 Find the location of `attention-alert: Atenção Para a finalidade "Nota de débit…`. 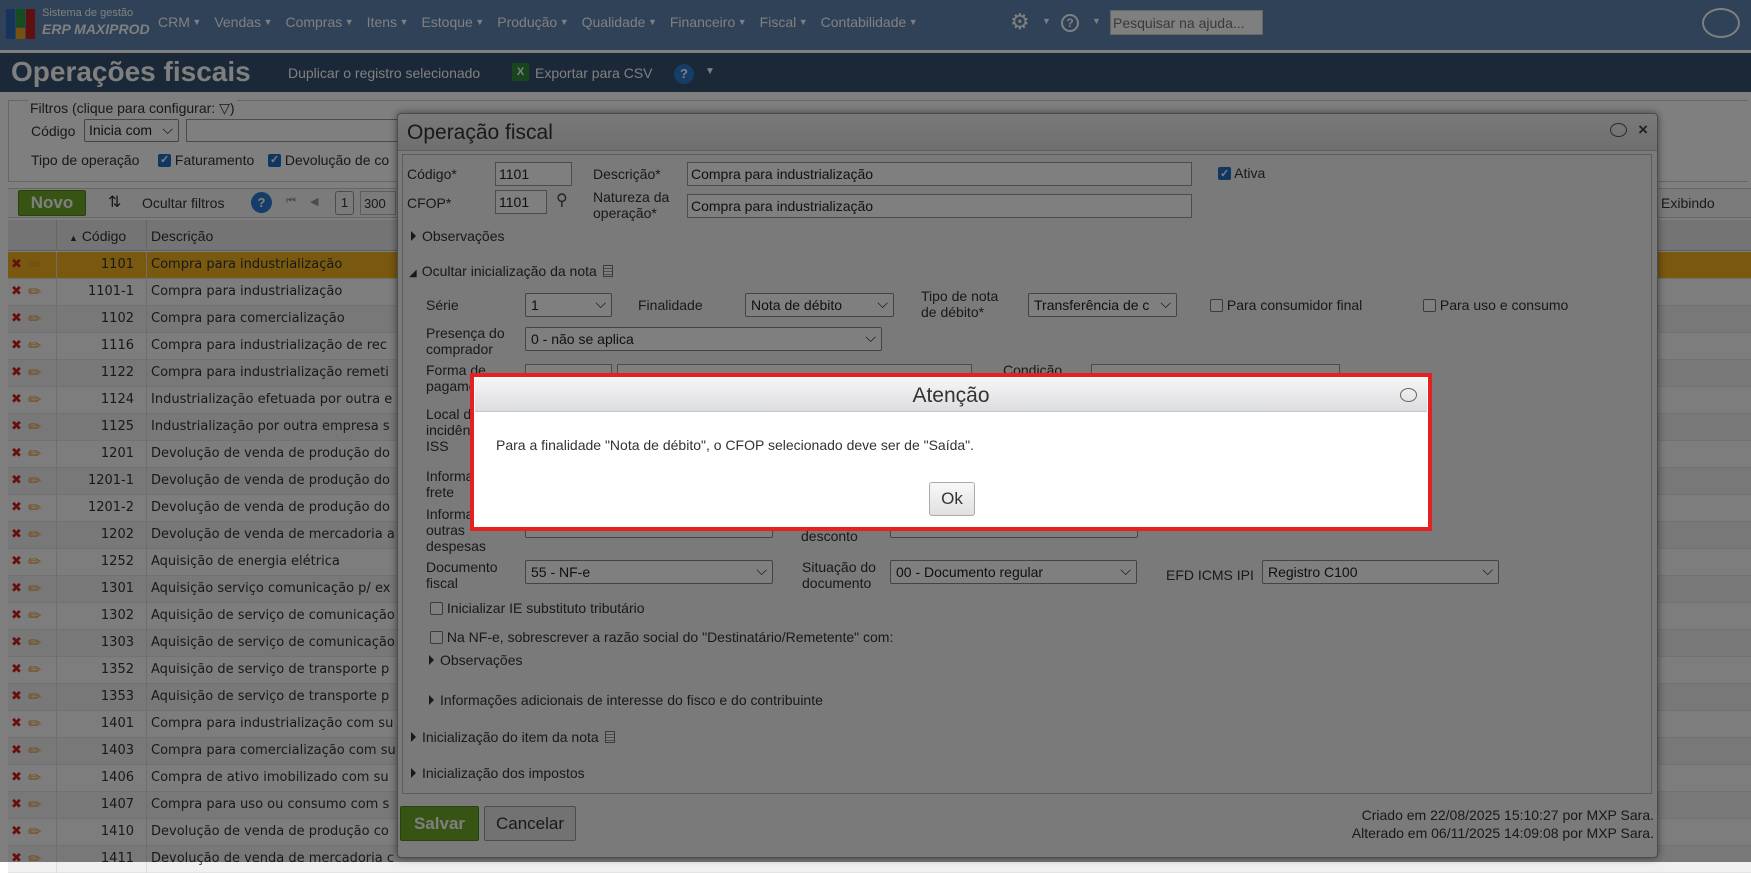

attention-alert: Atenção Para a finalidade "Nota de débit… is located at coordinates (951, 452).